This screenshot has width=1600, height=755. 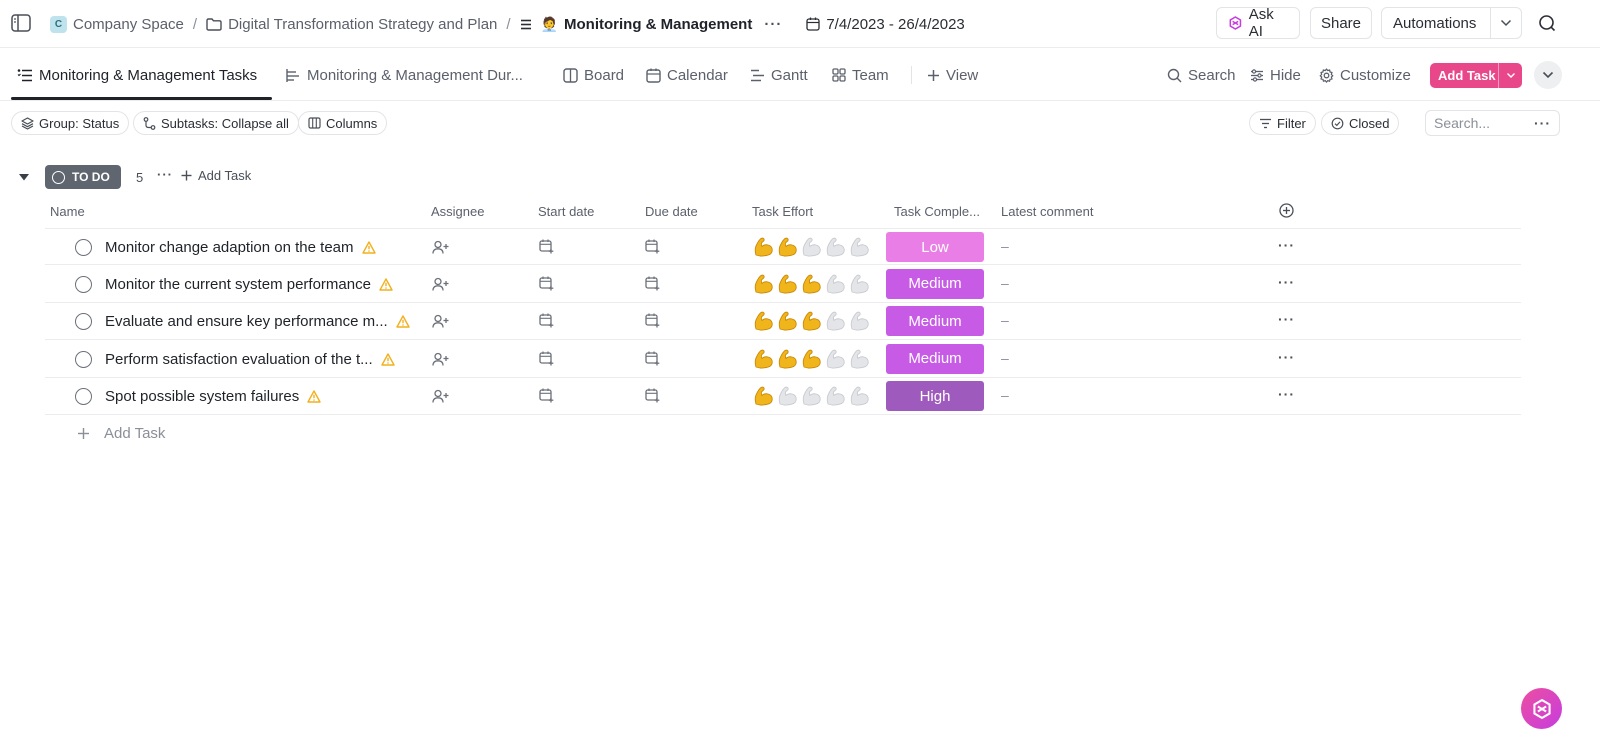 I want to click on share-button: Share, so click(x=1341, y=23).